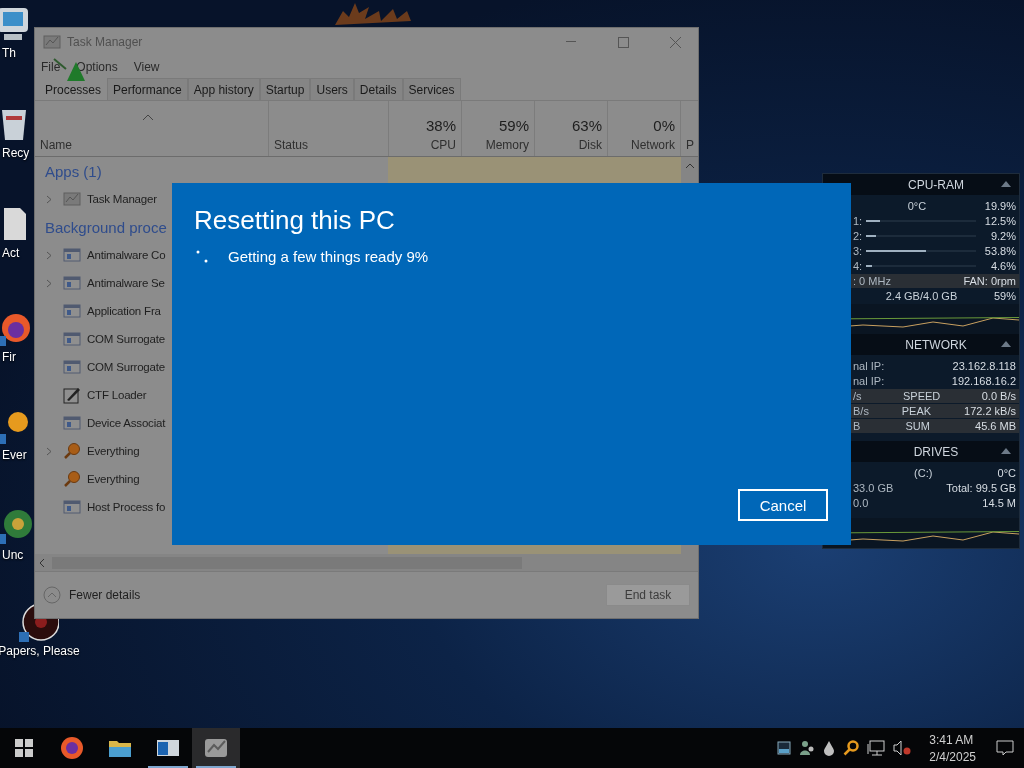 Image resolution: width=1024 pixels, height=768 pixels. Describe the element at coordinates (923, 473) in the screenshot. I see `stat-caption: (C:)` at that location.